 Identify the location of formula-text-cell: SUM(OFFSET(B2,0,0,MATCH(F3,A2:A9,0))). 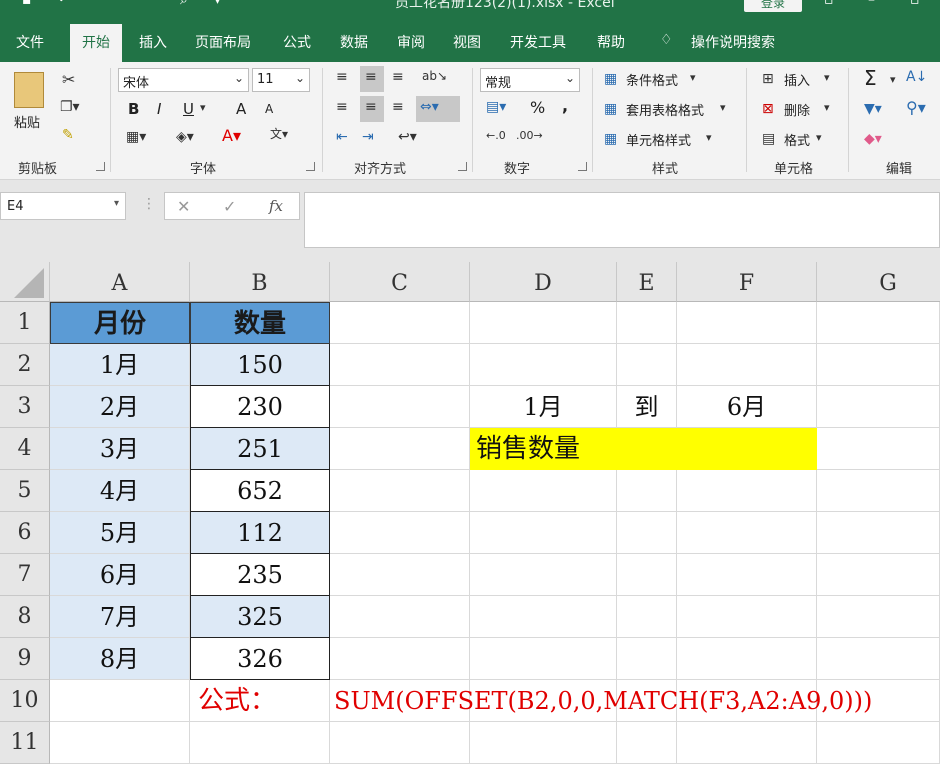
(635, 701).